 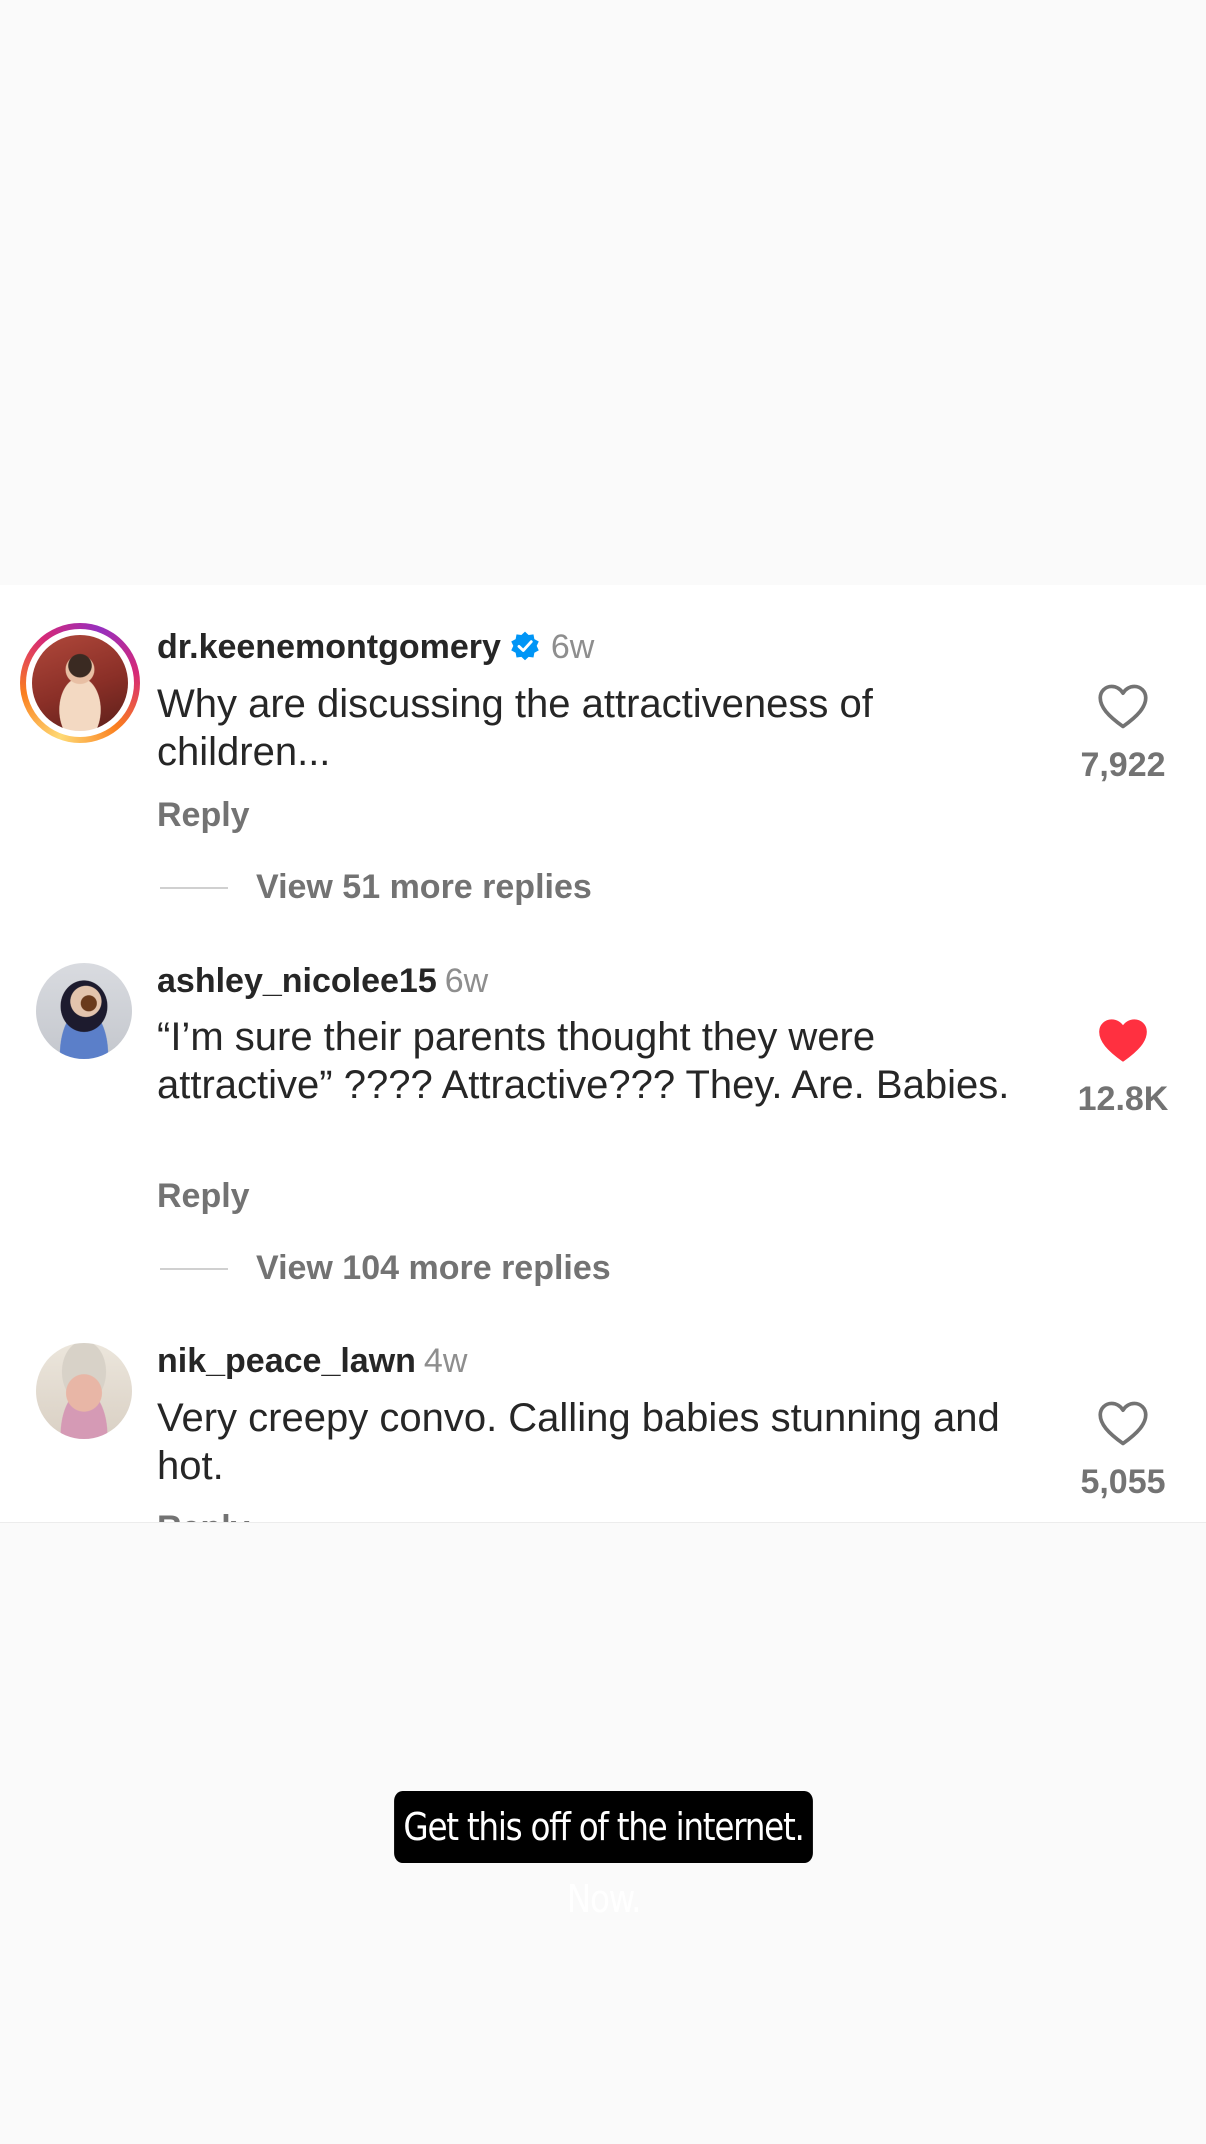 I want to click on like-count: 12.8K, so click(x=1123, y=1099).